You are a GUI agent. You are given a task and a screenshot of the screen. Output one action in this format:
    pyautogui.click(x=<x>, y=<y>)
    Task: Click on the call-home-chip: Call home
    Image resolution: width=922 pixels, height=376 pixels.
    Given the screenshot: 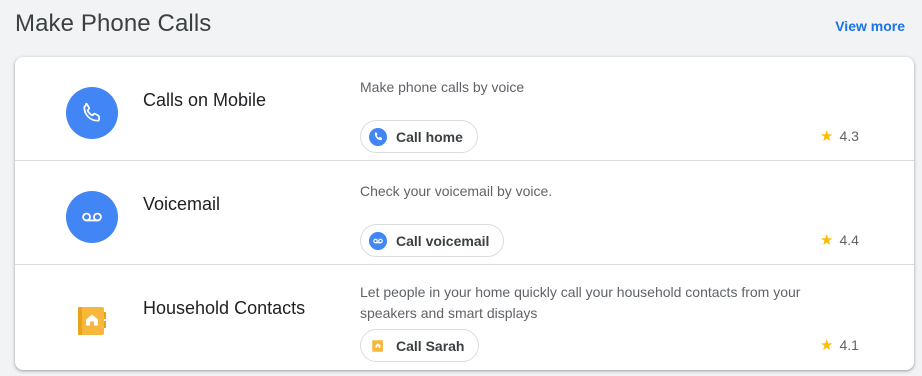 What is the action you would take?
    pyautogui.click(x=419, y=136)
    